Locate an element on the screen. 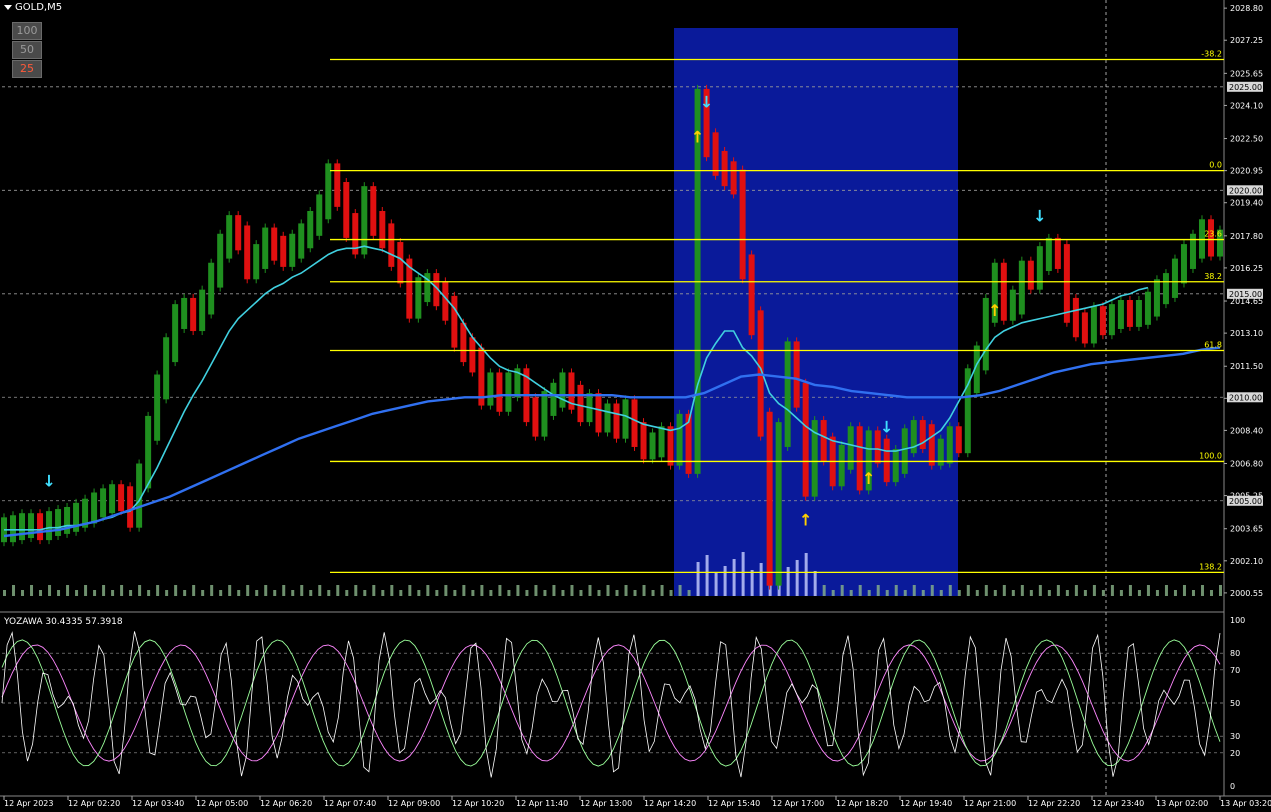 The height and width of the screenshot is (812, 1271). price-label-text: 2005.00 is located at coordinates (1245, 501).